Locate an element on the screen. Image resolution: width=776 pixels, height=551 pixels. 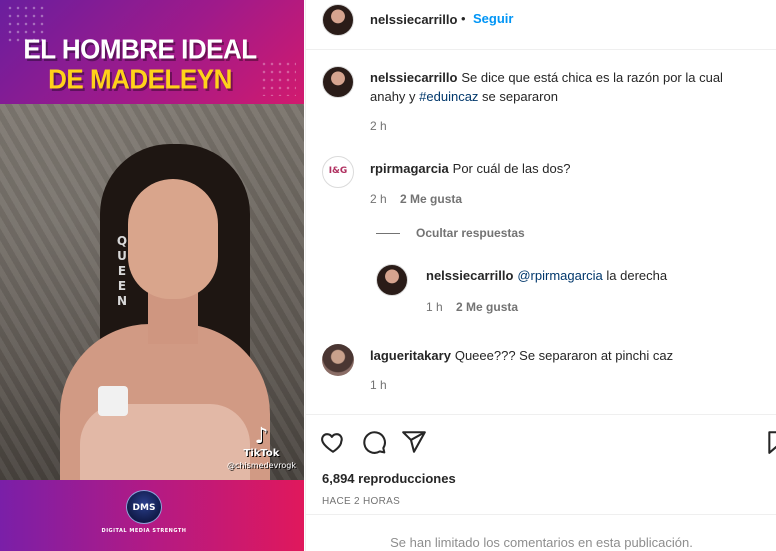
heart-icon is located at coordinates (333, 442).